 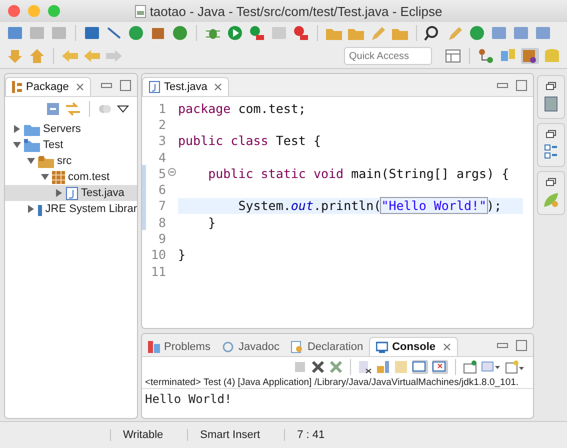 What do you see at coordinates (158, 254) in the screenshot?
I see `line-number: 10` at bounding box center [158, 254].